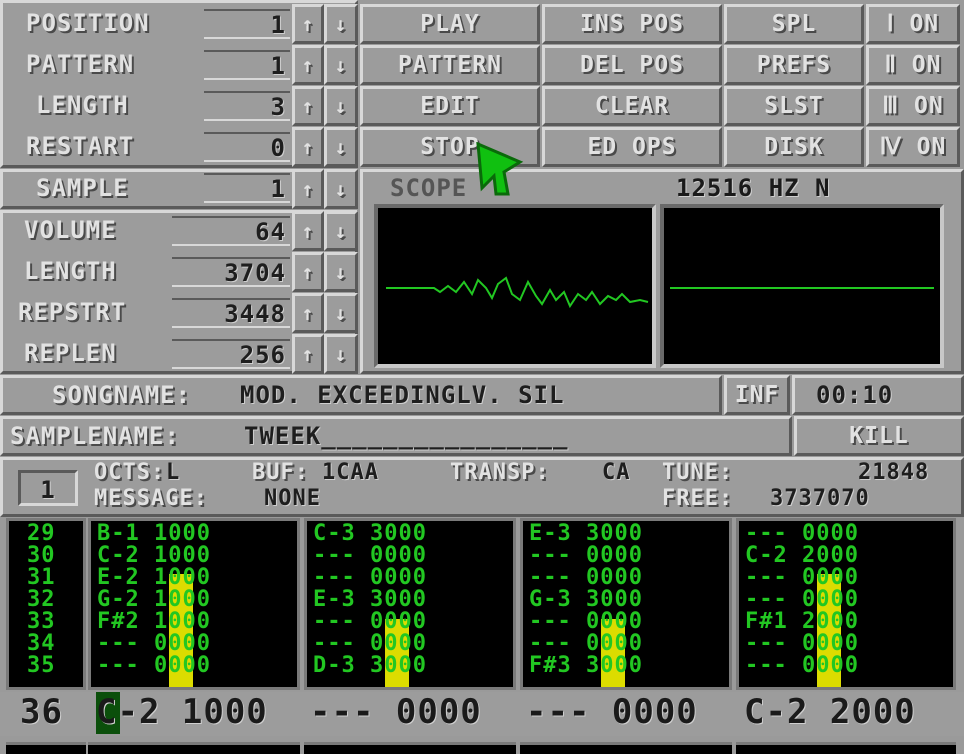  I want to click on row-number: 31, so click(41, 577).